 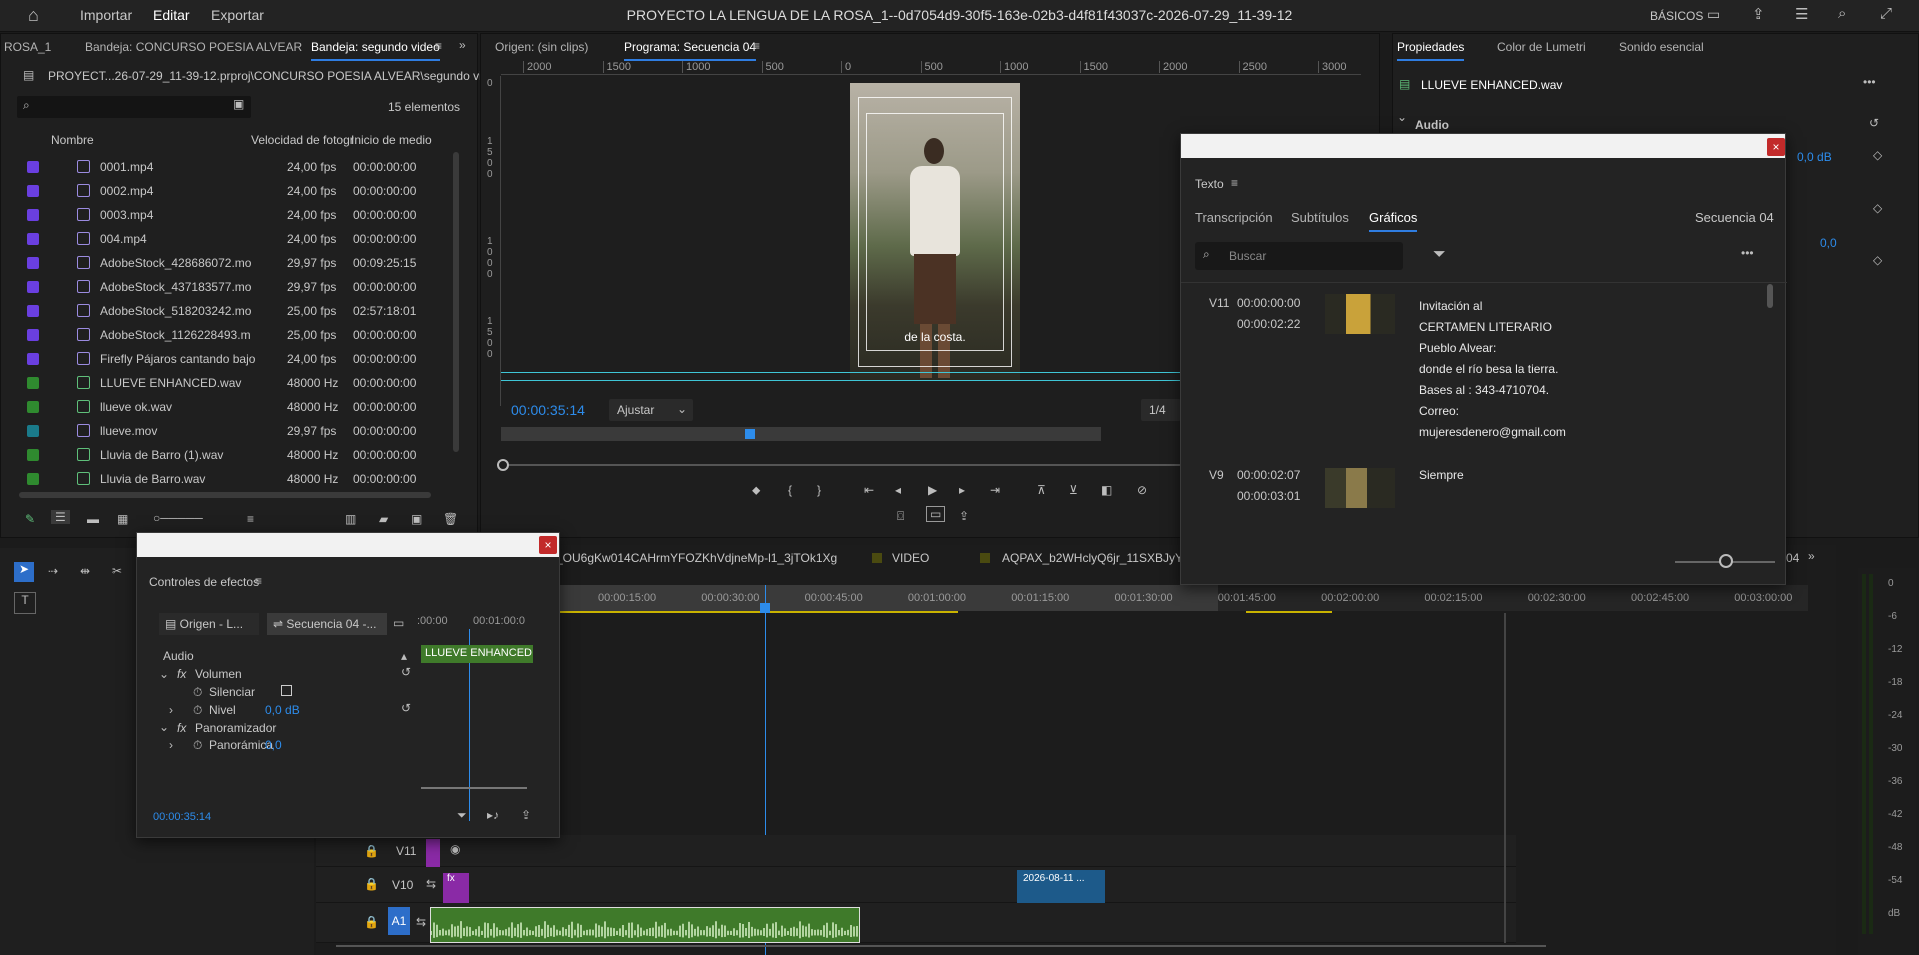 I want to click on panel-icon: ▭, so click(x=1713, y=14).